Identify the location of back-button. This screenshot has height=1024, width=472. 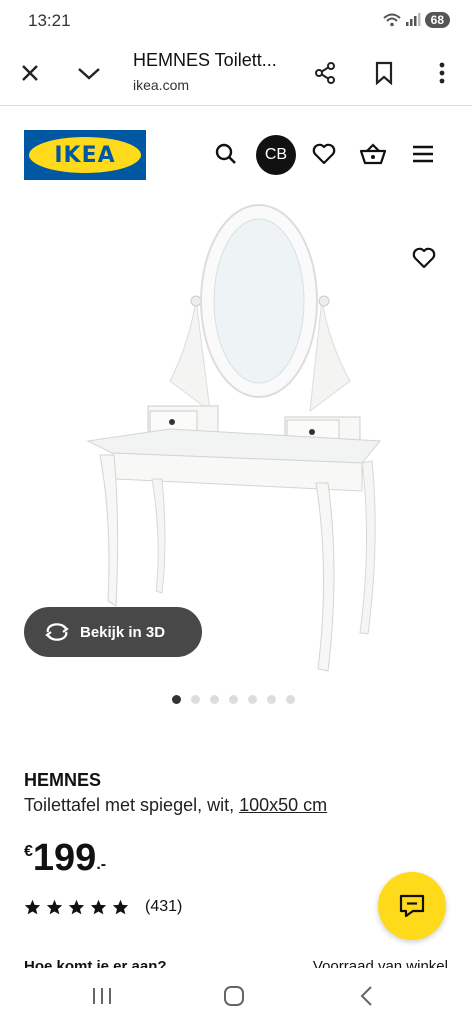
(366, 996).